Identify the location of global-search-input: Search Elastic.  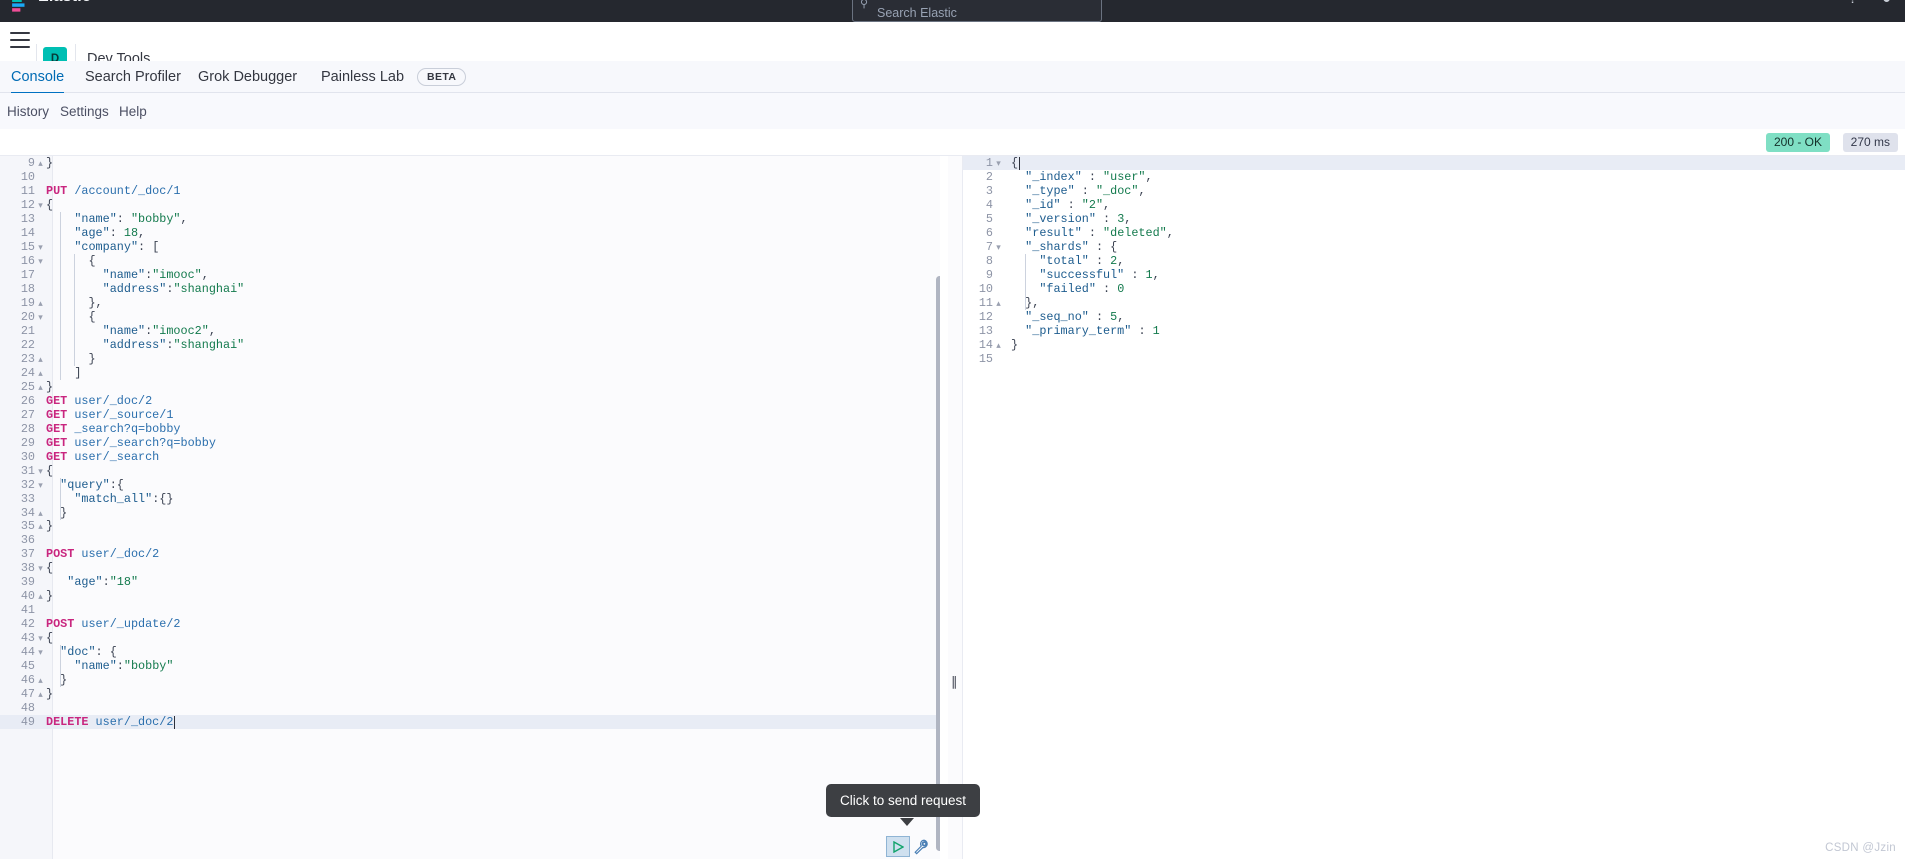
(977, 11).